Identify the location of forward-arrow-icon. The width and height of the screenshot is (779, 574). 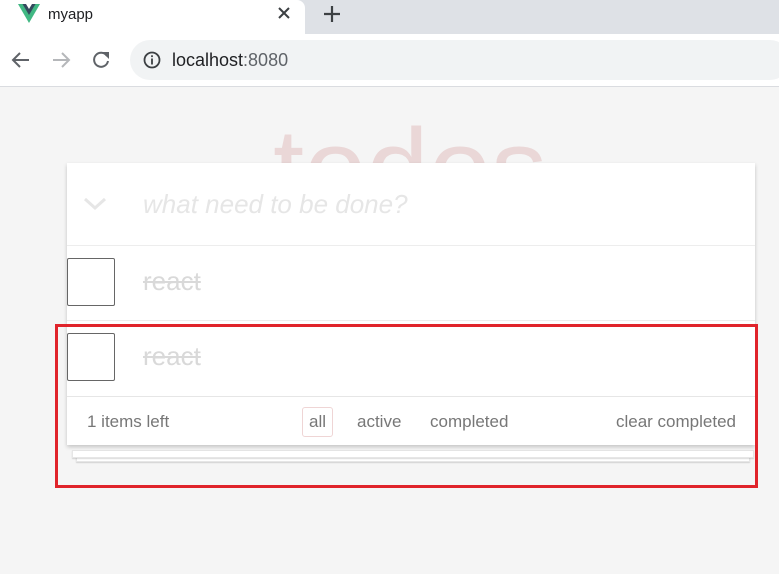
(61, 60).